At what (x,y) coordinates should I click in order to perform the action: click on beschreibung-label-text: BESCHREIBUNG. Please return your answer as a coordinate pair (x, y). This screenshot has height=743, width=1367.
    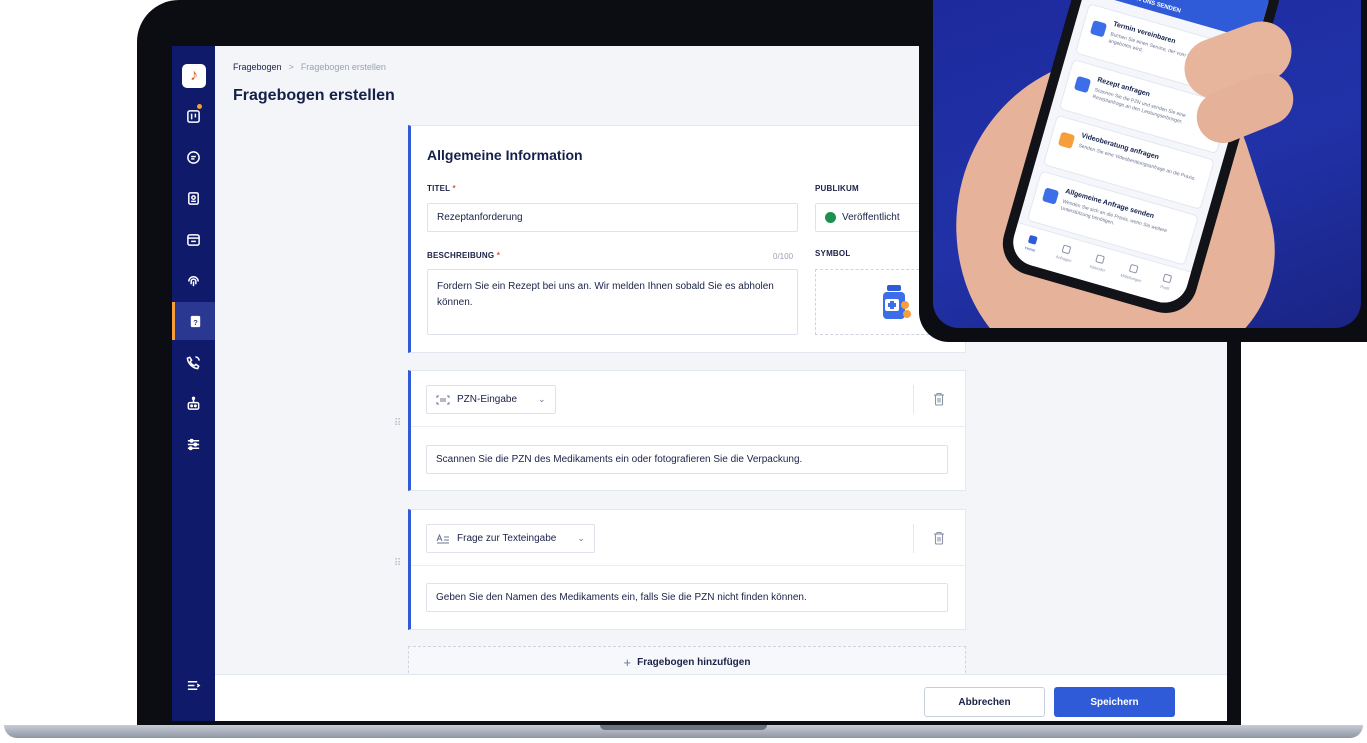
    Looking at the image, I should click on (461, 255).